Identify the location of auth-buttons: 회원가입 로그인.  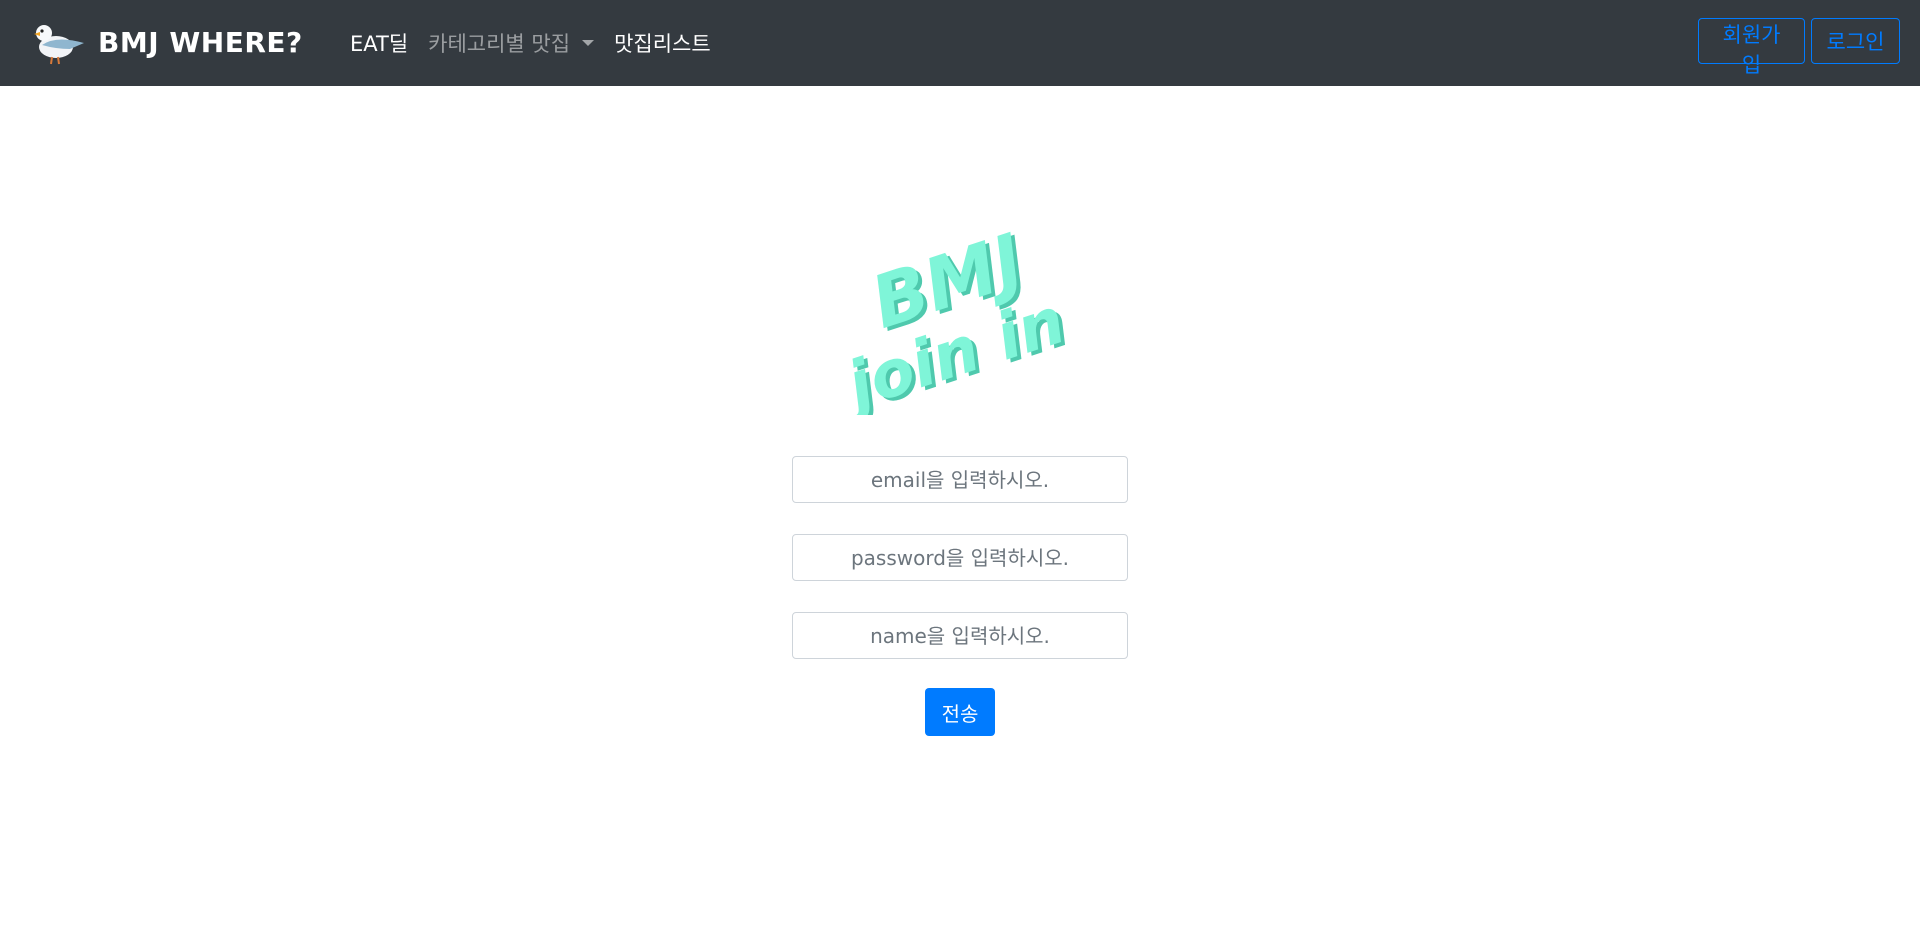
(1799, 47).